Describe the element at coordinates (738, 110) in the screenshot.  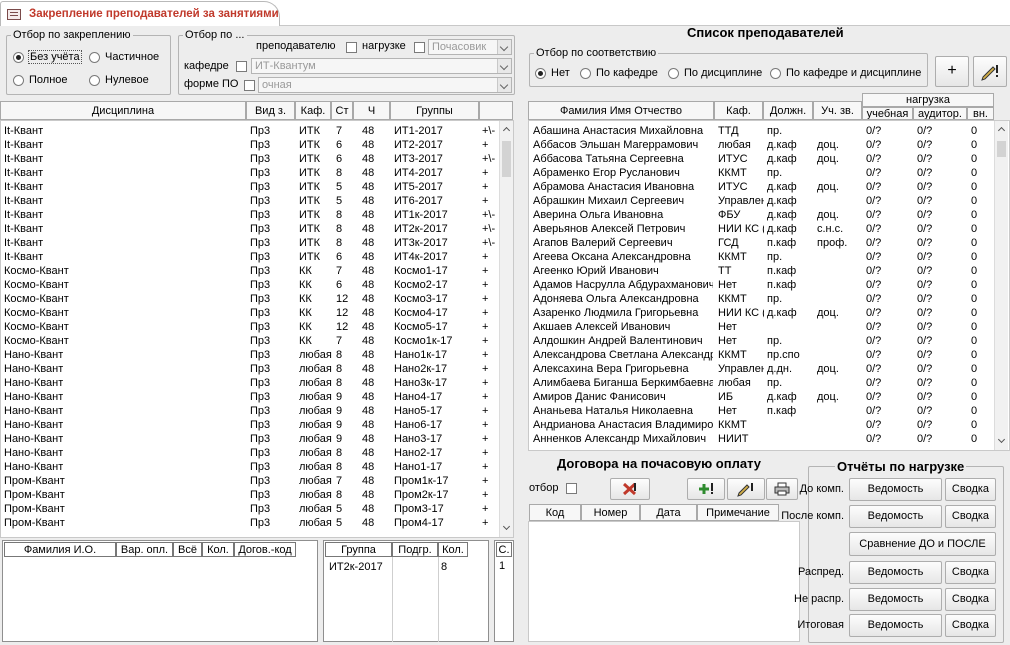
I see `col-teacher-dept: Каф.` at that location.